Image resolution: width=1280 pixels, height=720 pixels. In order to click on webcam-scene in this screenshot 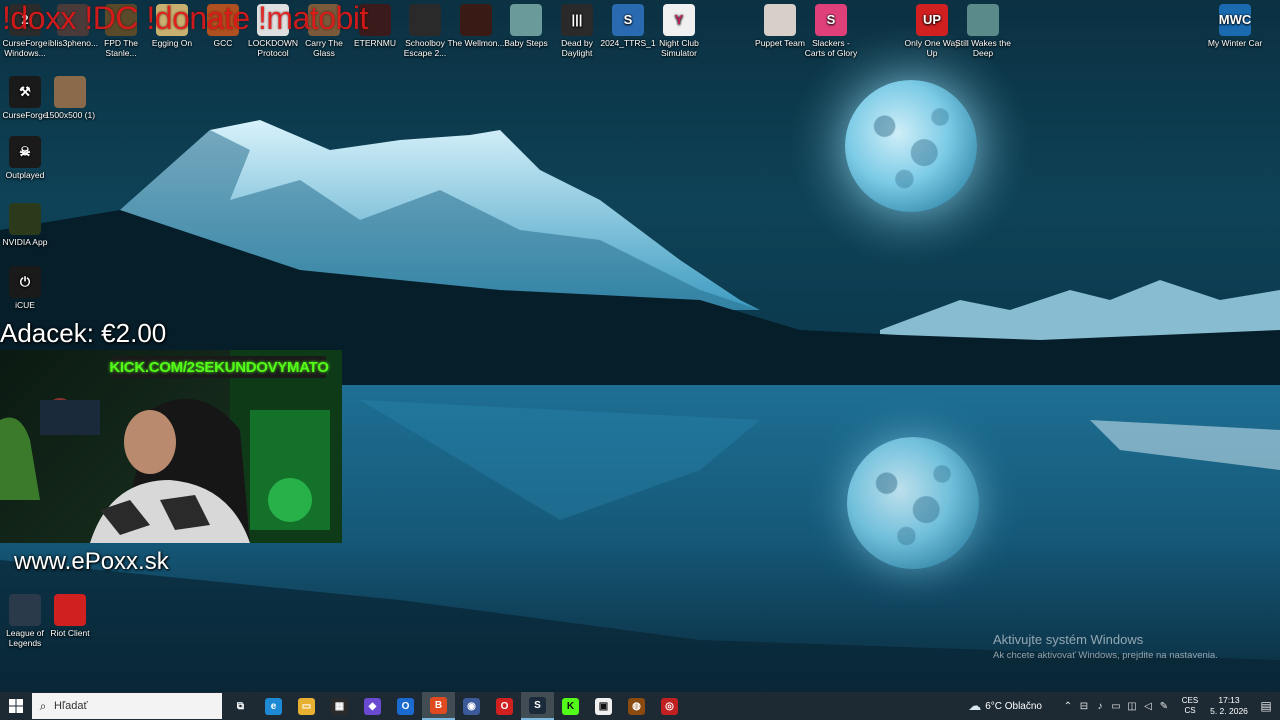, I will do `click(171, 446)`.